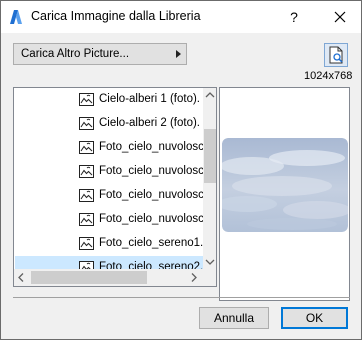 This screenshot has width=362, height=340. Describe the element at coordinates (285, 185) in the screenshot. I see `sky-preview-image` at that location.